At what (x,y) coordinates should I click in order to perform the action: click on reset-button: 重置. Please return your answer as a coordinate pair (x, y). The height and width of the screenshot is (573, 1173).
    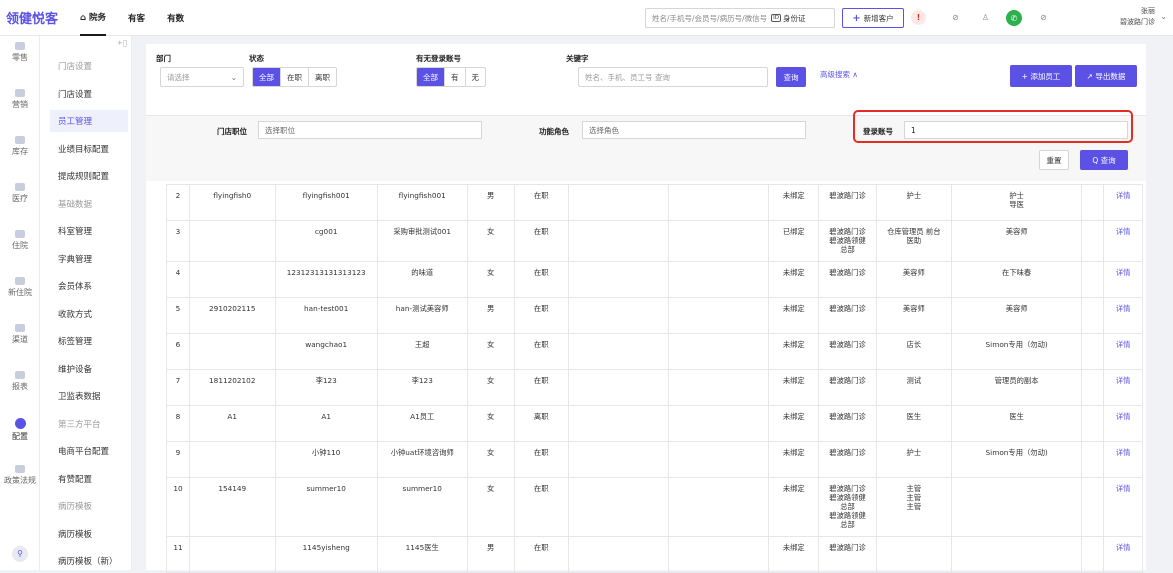
    Looking at the image, I should click on (1054, 160).